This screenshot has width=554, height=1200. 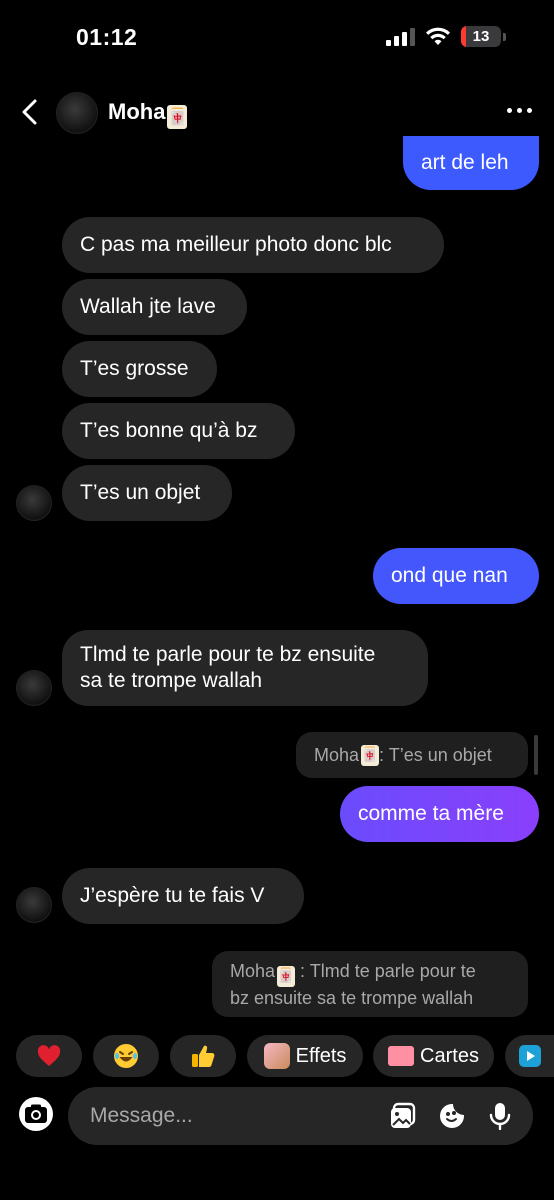 I want to click on effects-label: Effets, so click(x=321, y=1055).